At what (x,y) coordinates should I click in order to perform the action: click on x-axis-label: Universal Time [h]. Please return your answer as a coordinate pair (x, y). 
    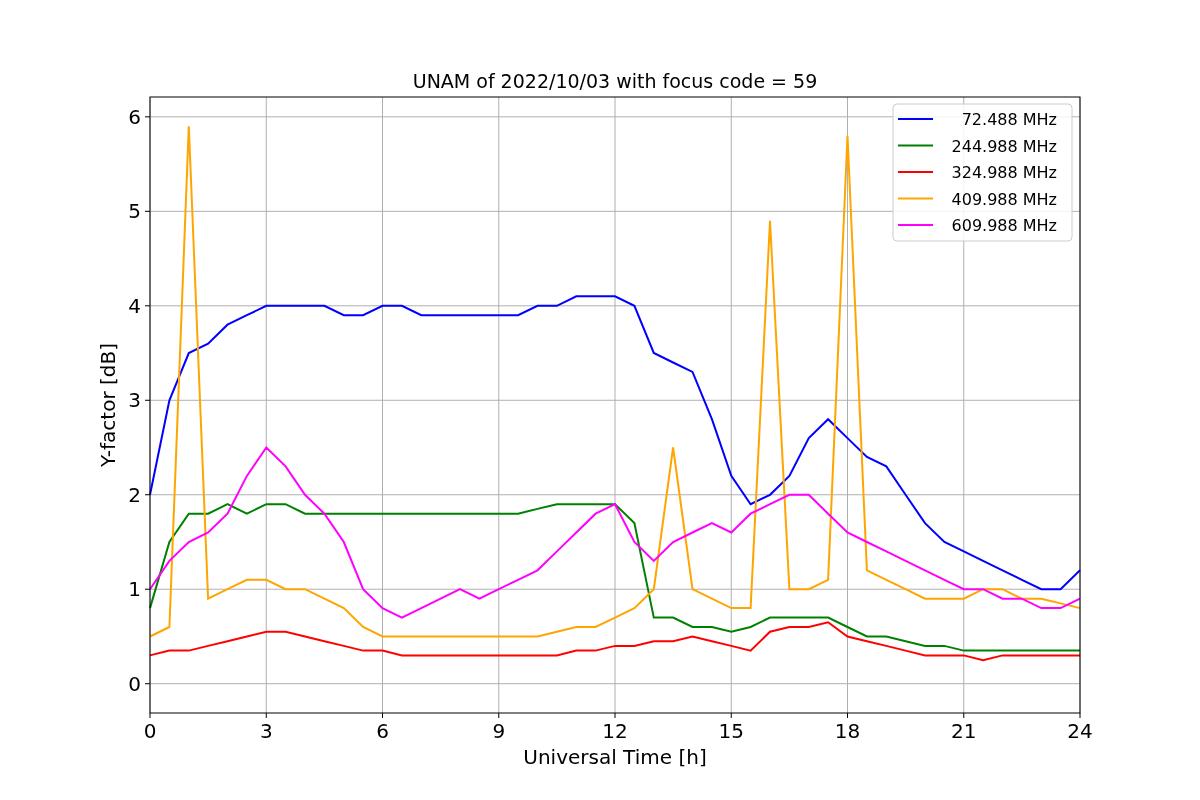
    Looking at the image, I should click on (615, 757).